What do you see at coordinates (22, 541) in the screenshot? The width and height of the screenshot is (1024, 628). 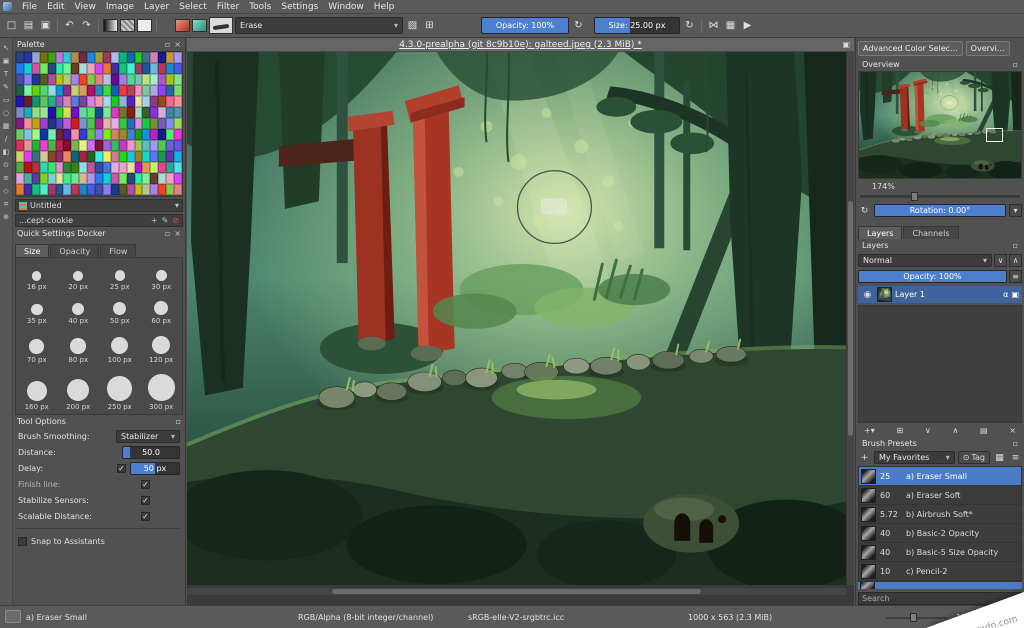 I see `snap-to-assistants-checkbox` at bounding box center [22, 541].